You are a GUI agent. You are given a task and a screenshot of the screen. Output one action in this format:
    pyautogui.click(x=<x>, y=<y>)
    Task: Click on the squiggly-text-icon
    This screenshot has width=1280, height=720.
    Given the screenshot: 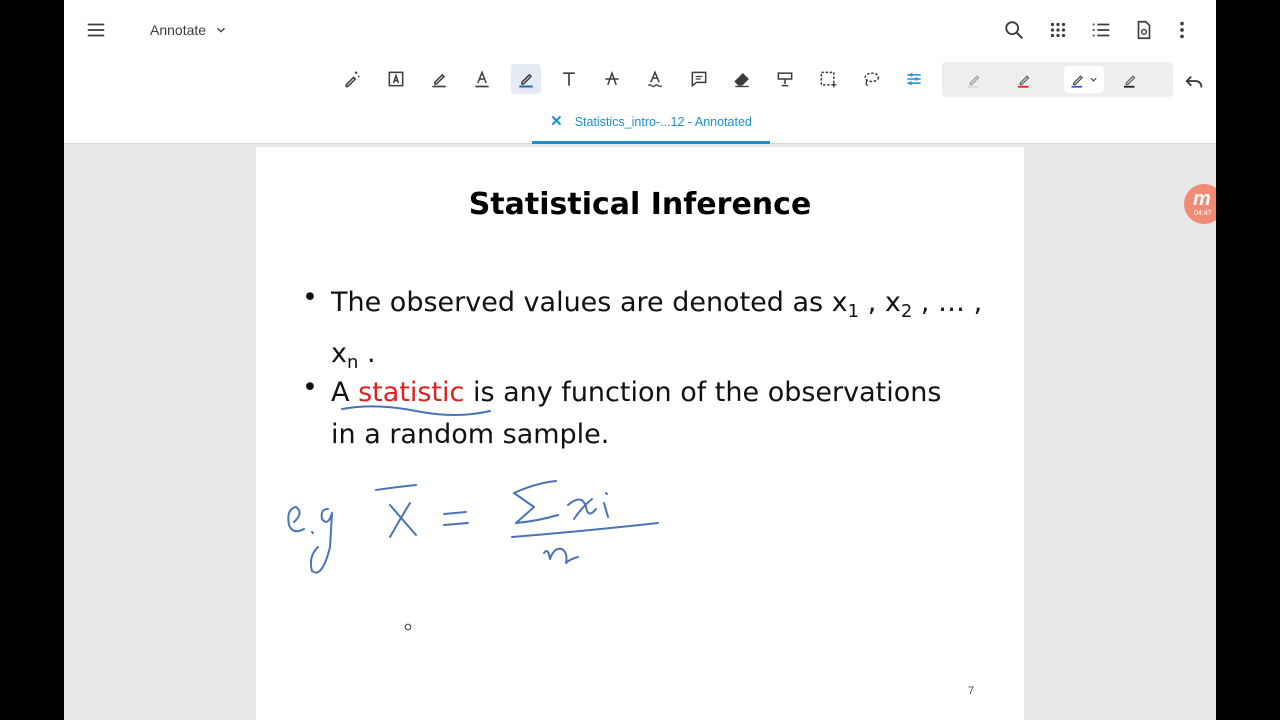 What is the action you would take?
    pyautogui.click(x=655, y=79)
    